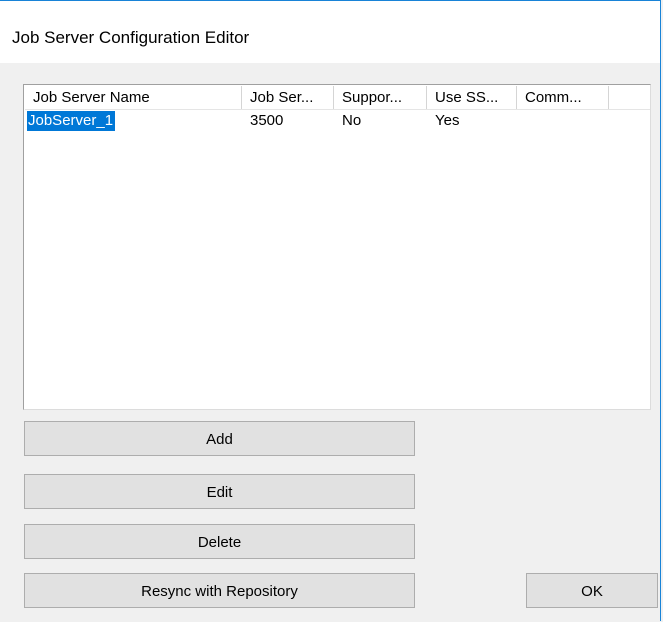  Describe the element at coordinates (317, 120) in the screenshot. I see `table-row: JobServer_1 3500 No Yes` at that location.